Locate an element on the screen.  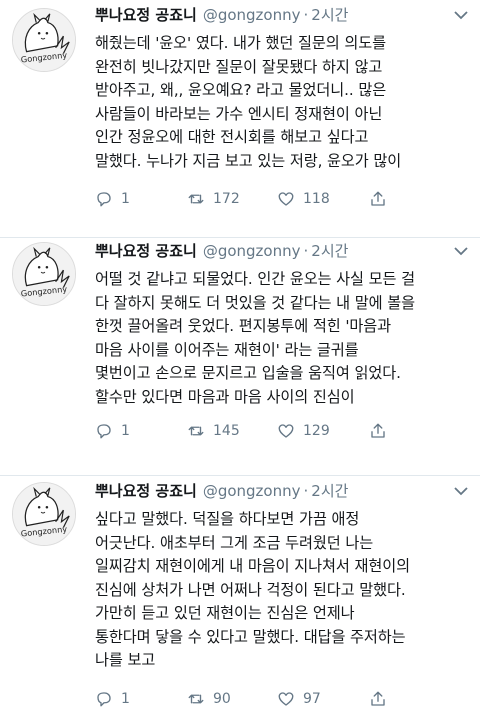
retweet-button: 172 is located at coordinates (232, 199).